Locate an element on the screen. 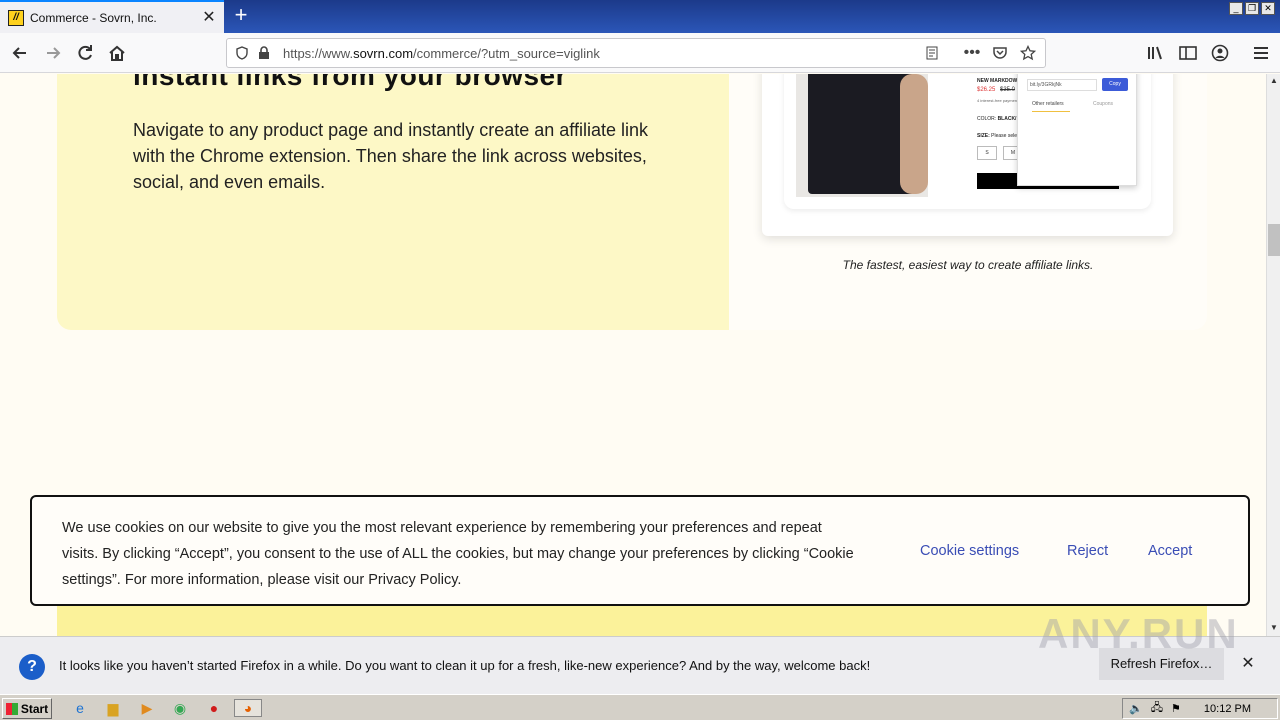 The height and width of the screenshot is (720, 1280). opera-icon: ● is located at coordinates (214, 708).